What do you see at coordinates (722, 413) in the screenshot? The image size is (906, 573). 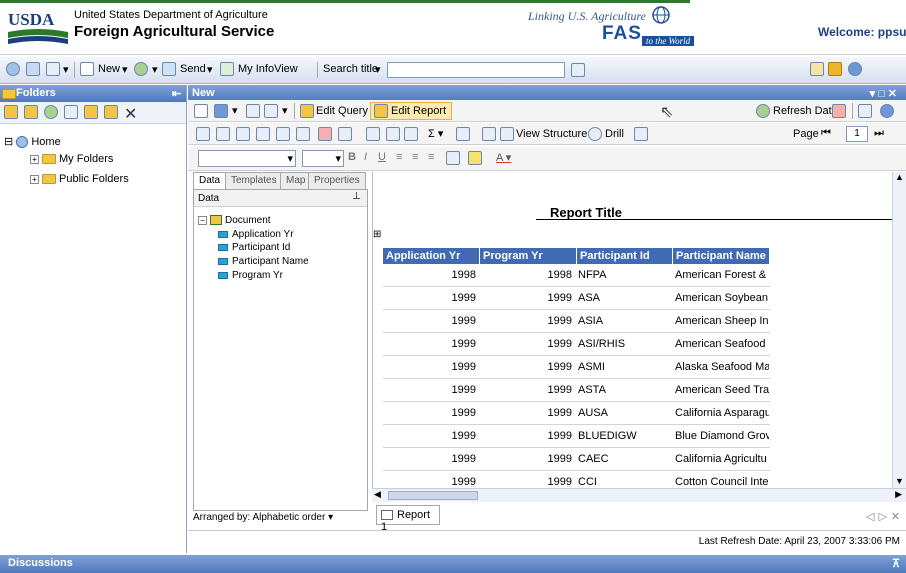 I see `table-cell: California Asparagu` at bounding box center [722, 413].